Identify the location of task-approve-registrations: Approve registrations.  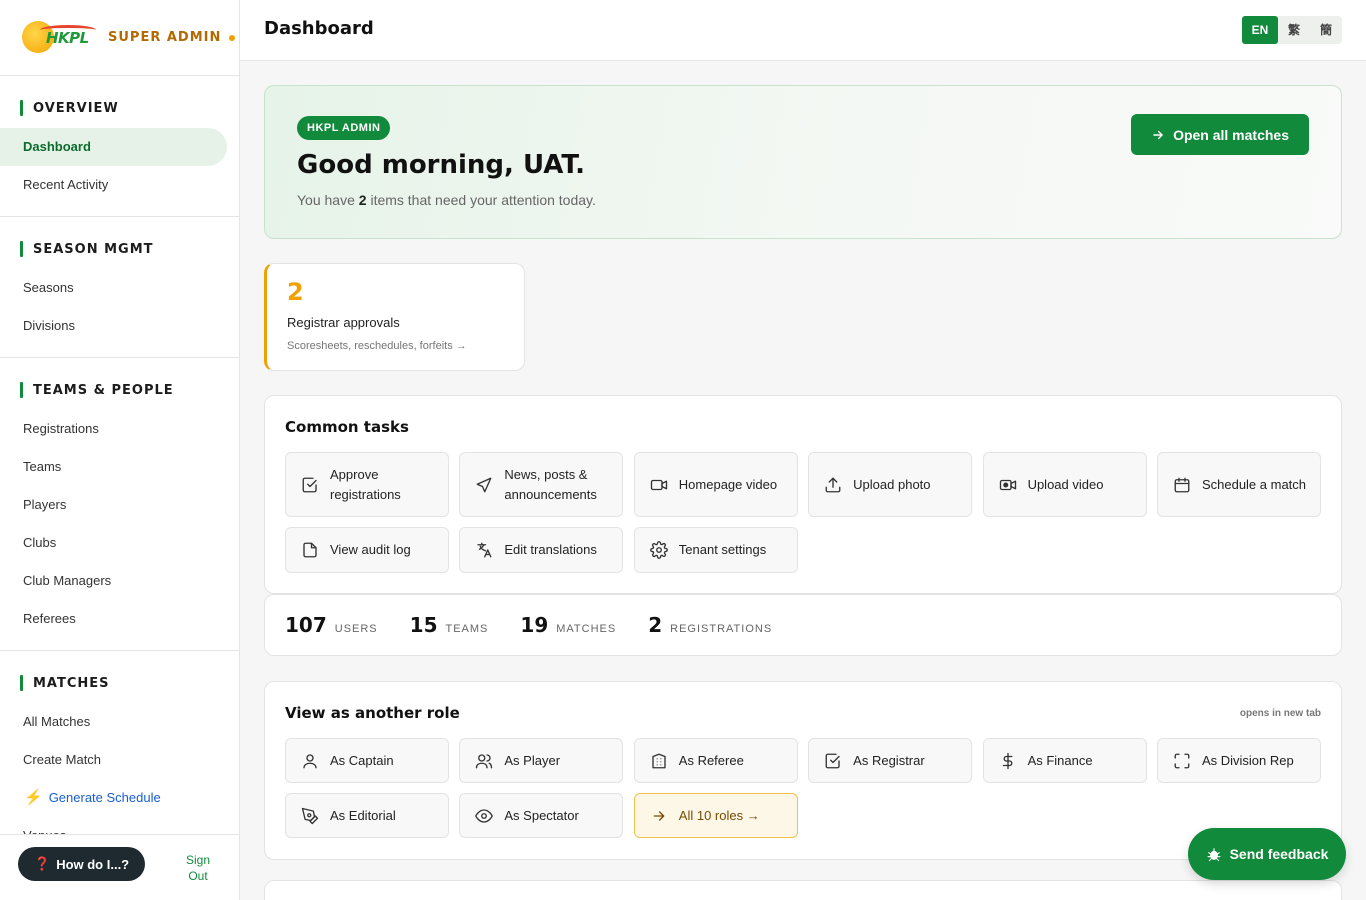
(367, 484).